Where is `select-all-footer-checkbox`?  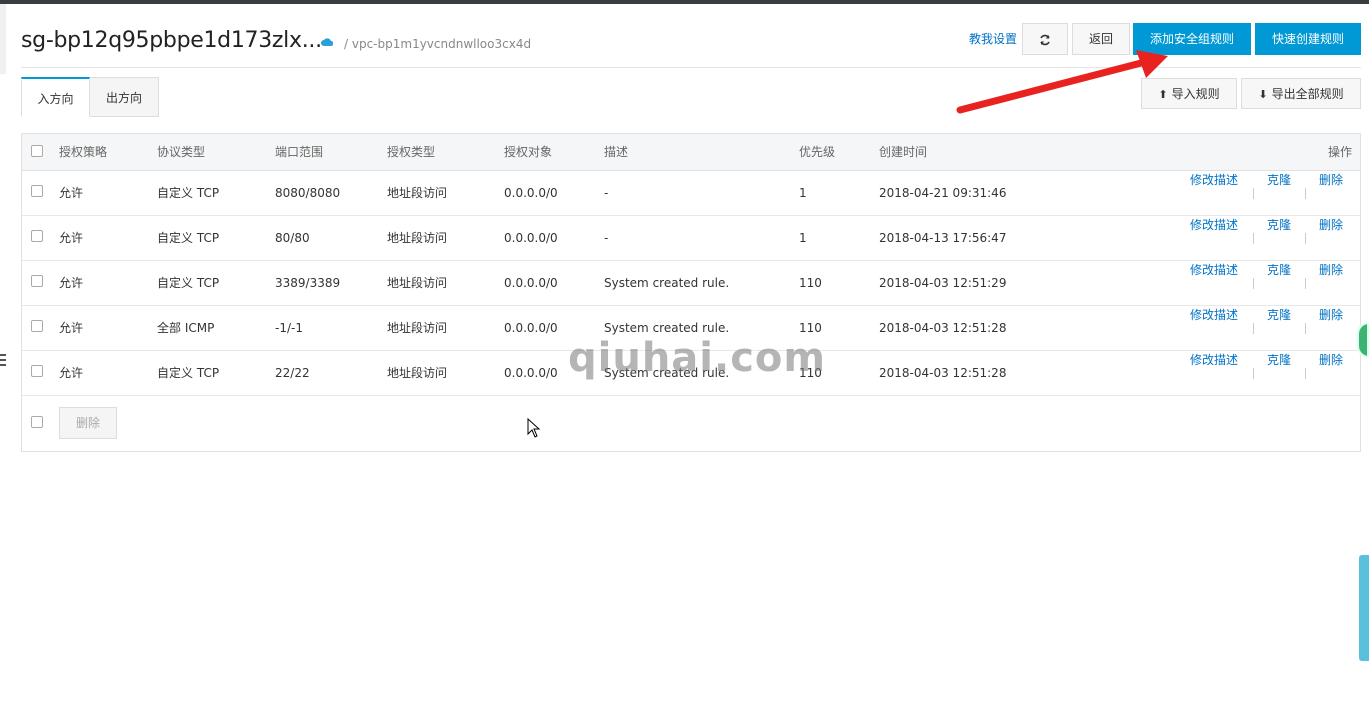 select-all-footer-checkbox is located at coordinates (37, 422).